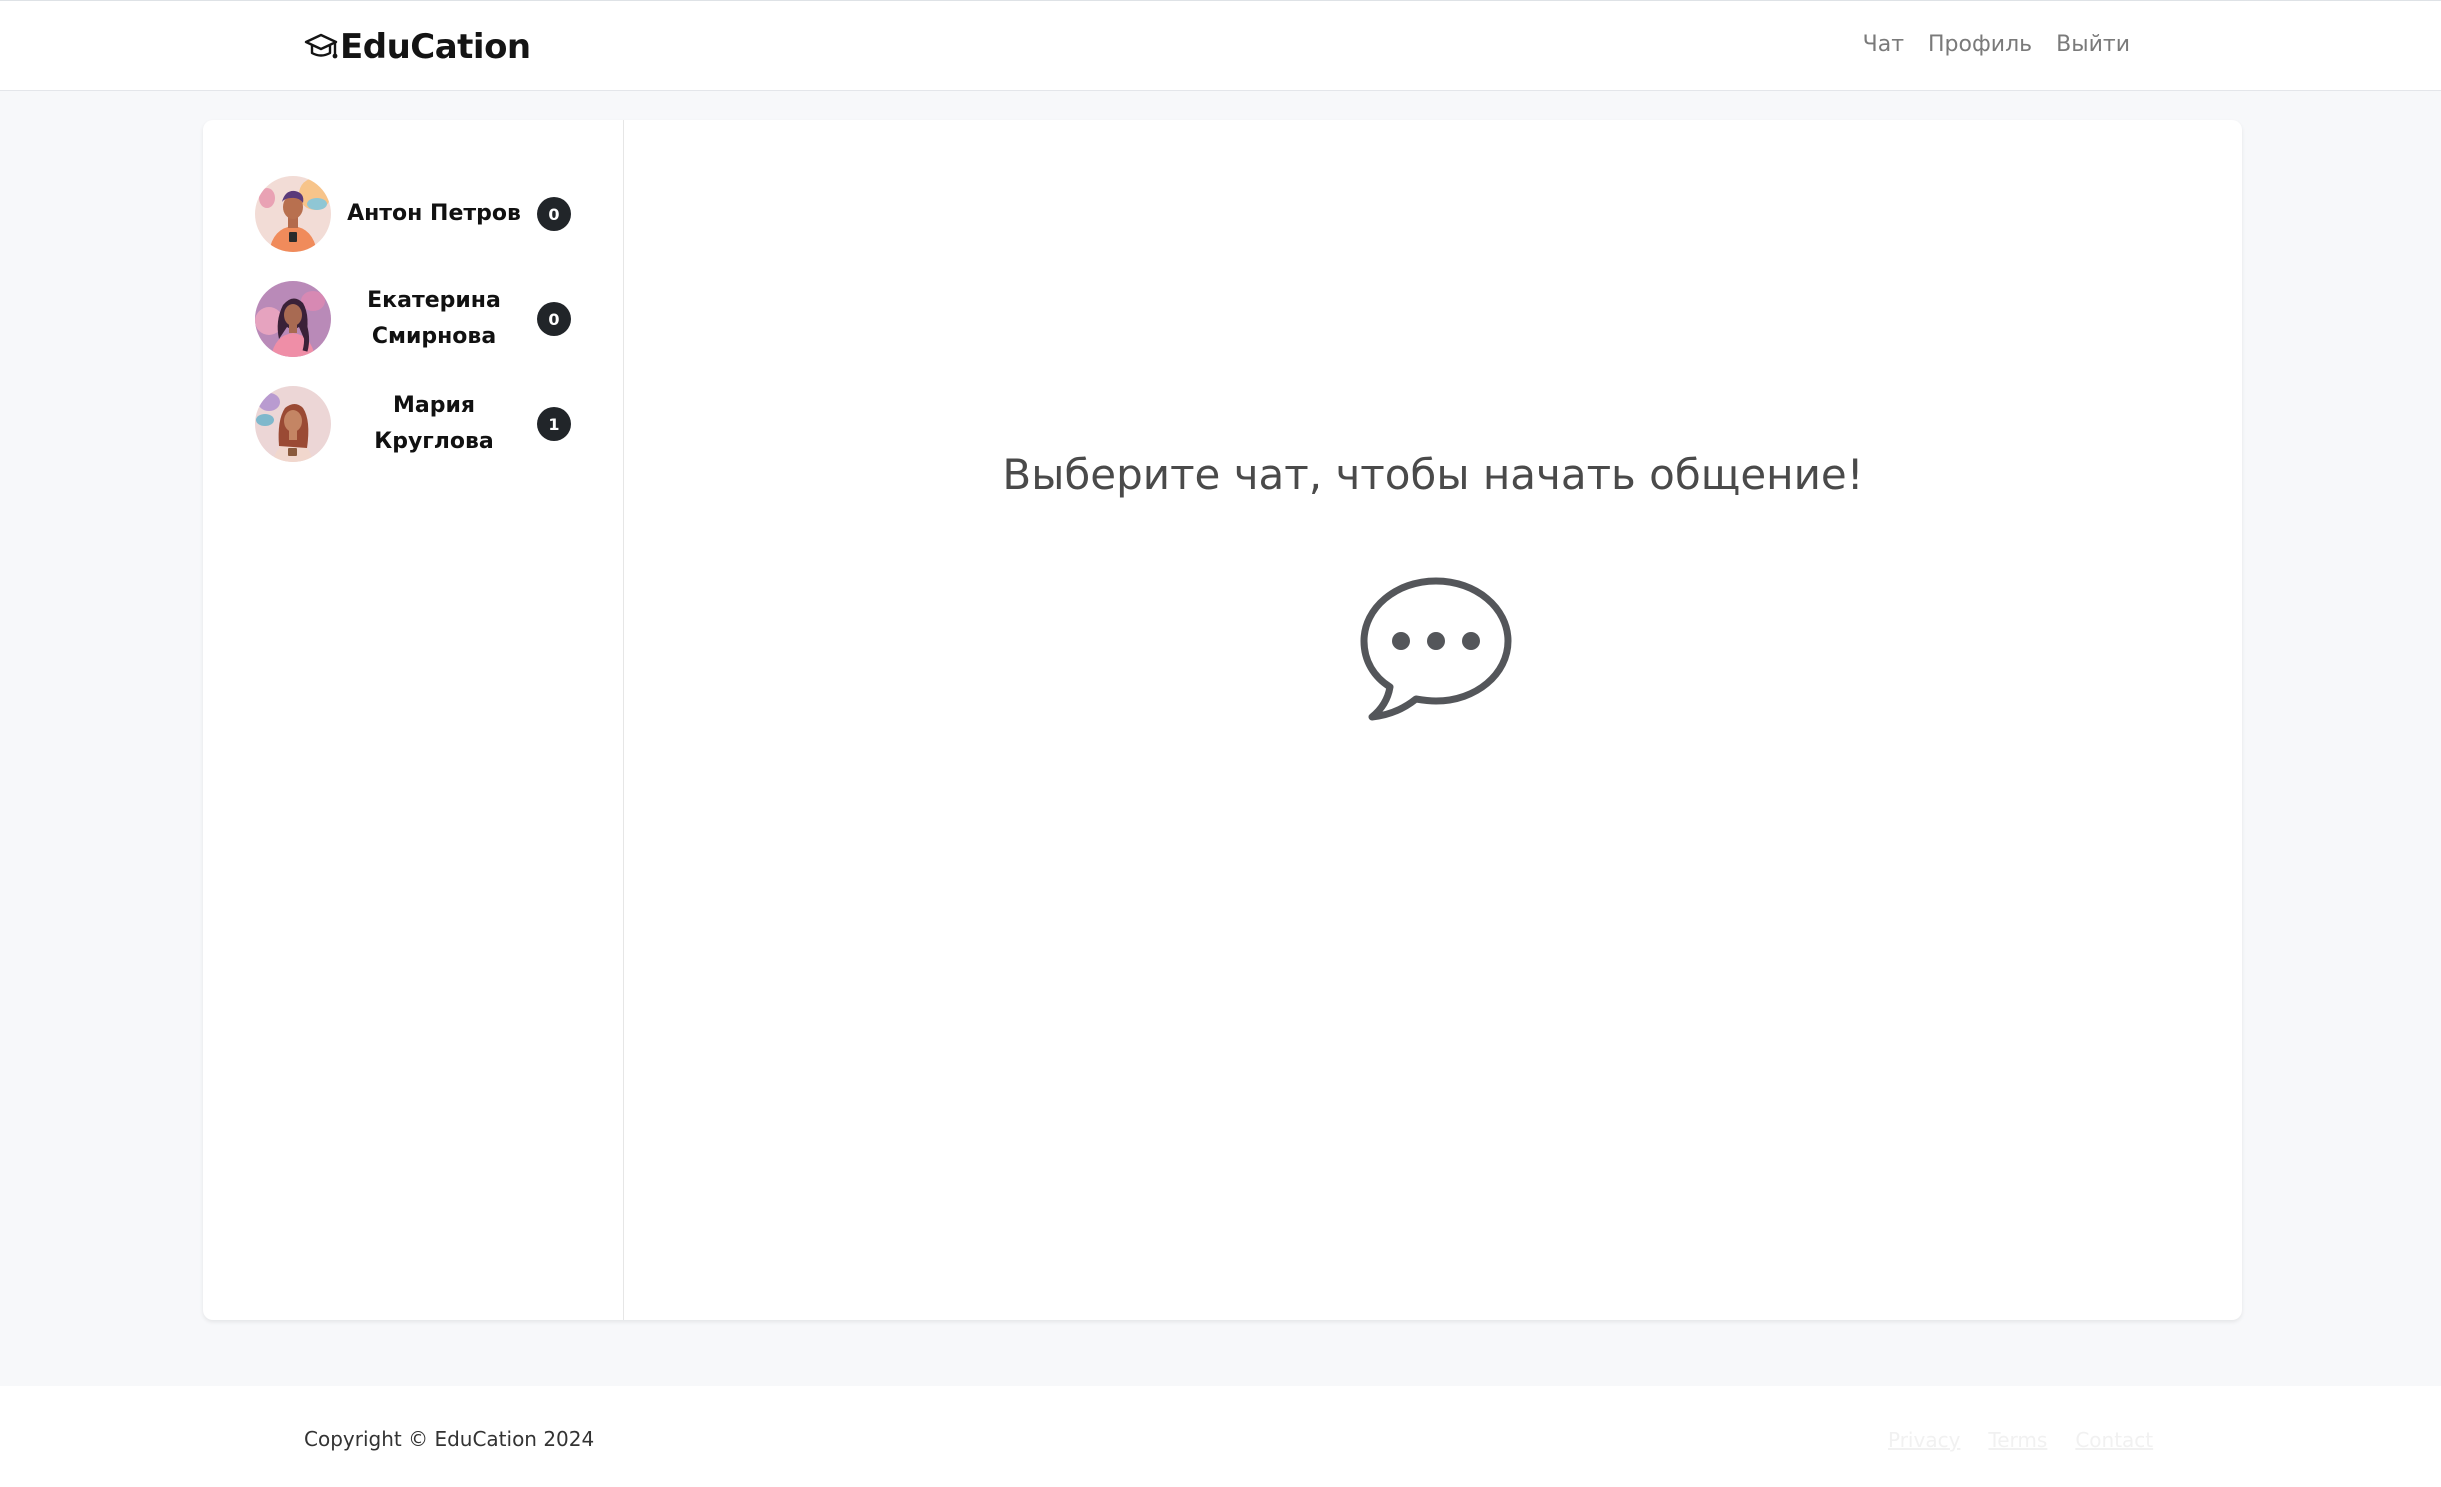  I want to click on contact-name: Екатерина Смирнова, so click(434, 318).